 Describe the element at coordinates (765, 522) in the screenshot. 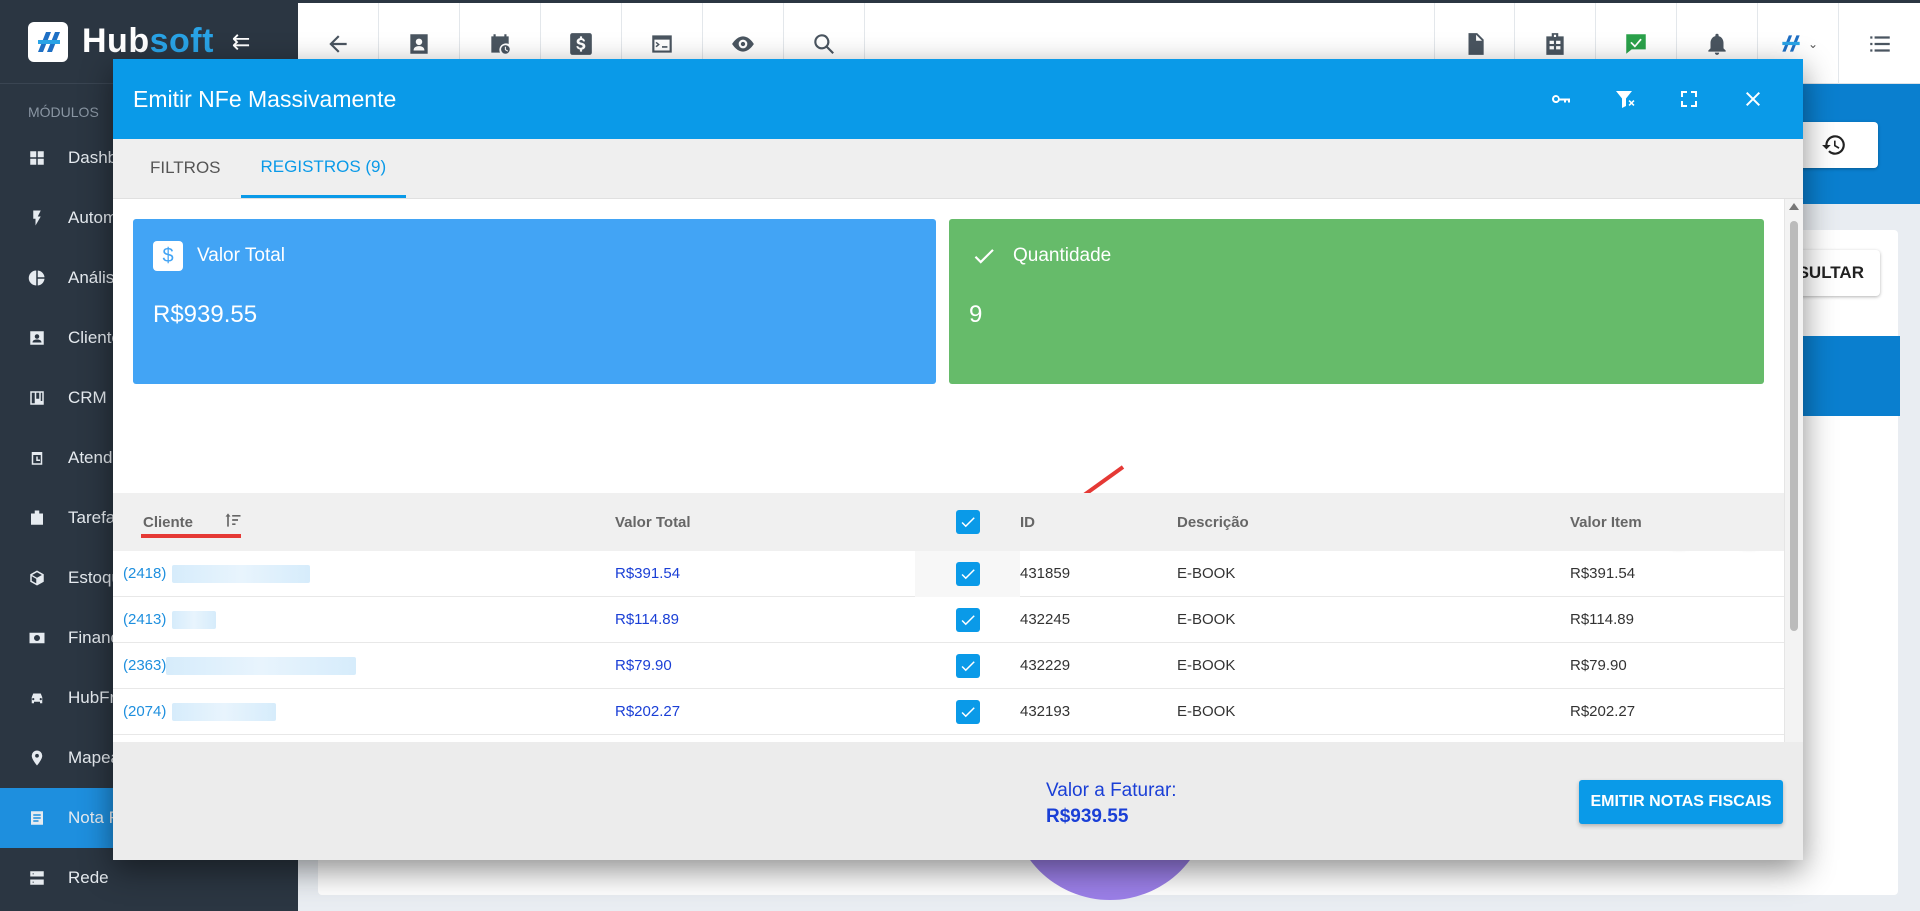

I see `column-valor-total: Valor Total` at that location.